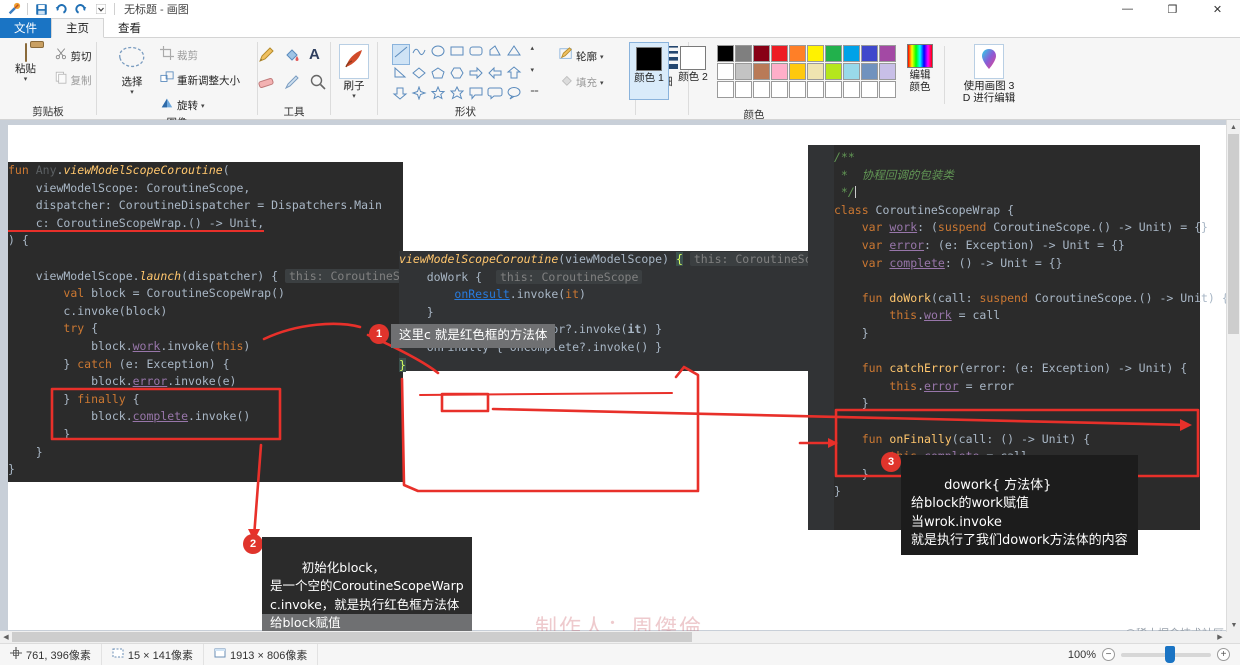 The width and height of the screenshot is (1240, 665). Describe the element at coordinates (200, 105) in the screenshot. I see `rotate-button: 旋转 ▾` at that location.